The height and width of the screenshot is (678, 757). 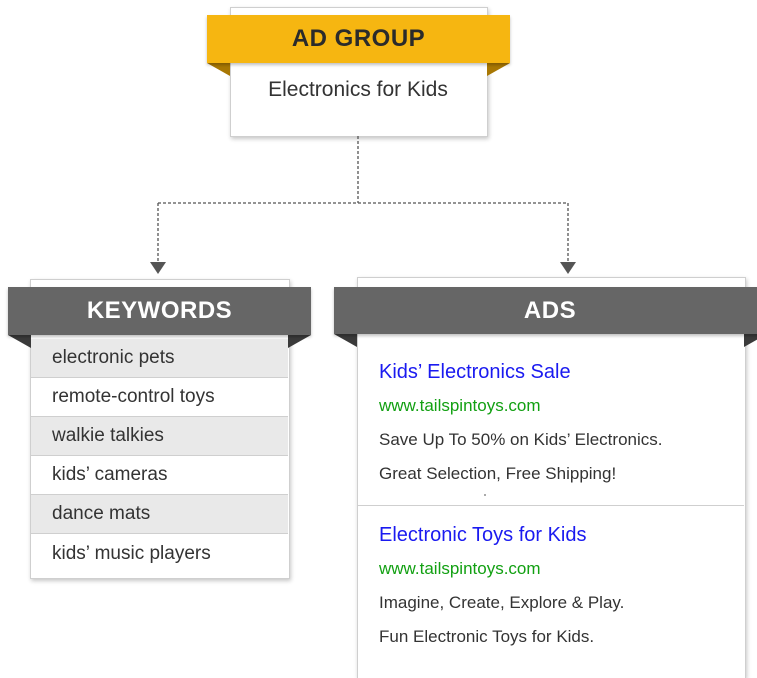 What do you see at coordinates (559, 372) in the screenshot?
I see `ad-title-link: Kids’ Electronics Sale` at bounding box center [559, 372].